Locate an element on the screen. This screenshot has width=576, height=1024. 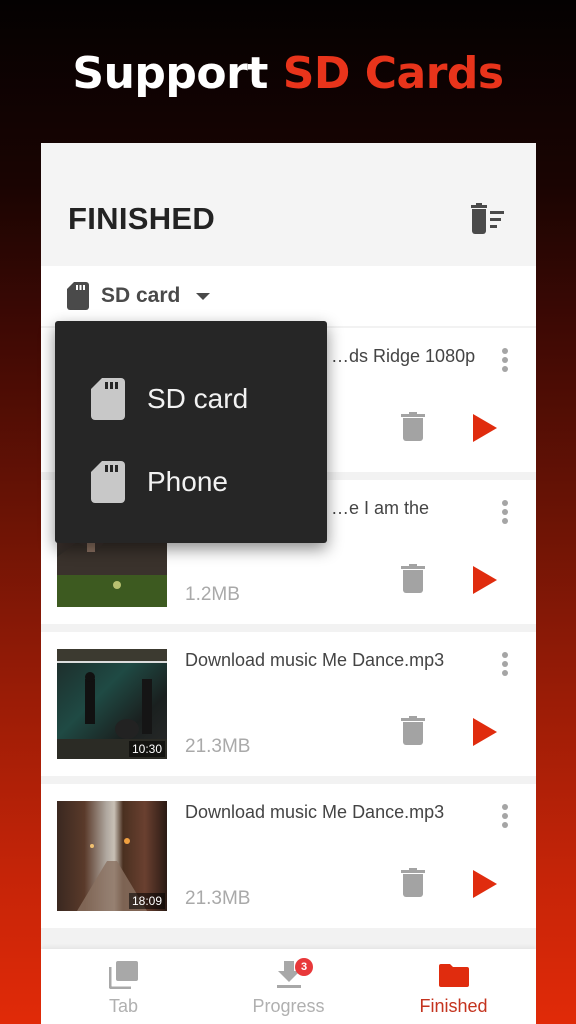
top-bar: FINISHED is located at coordinates (288, 204).